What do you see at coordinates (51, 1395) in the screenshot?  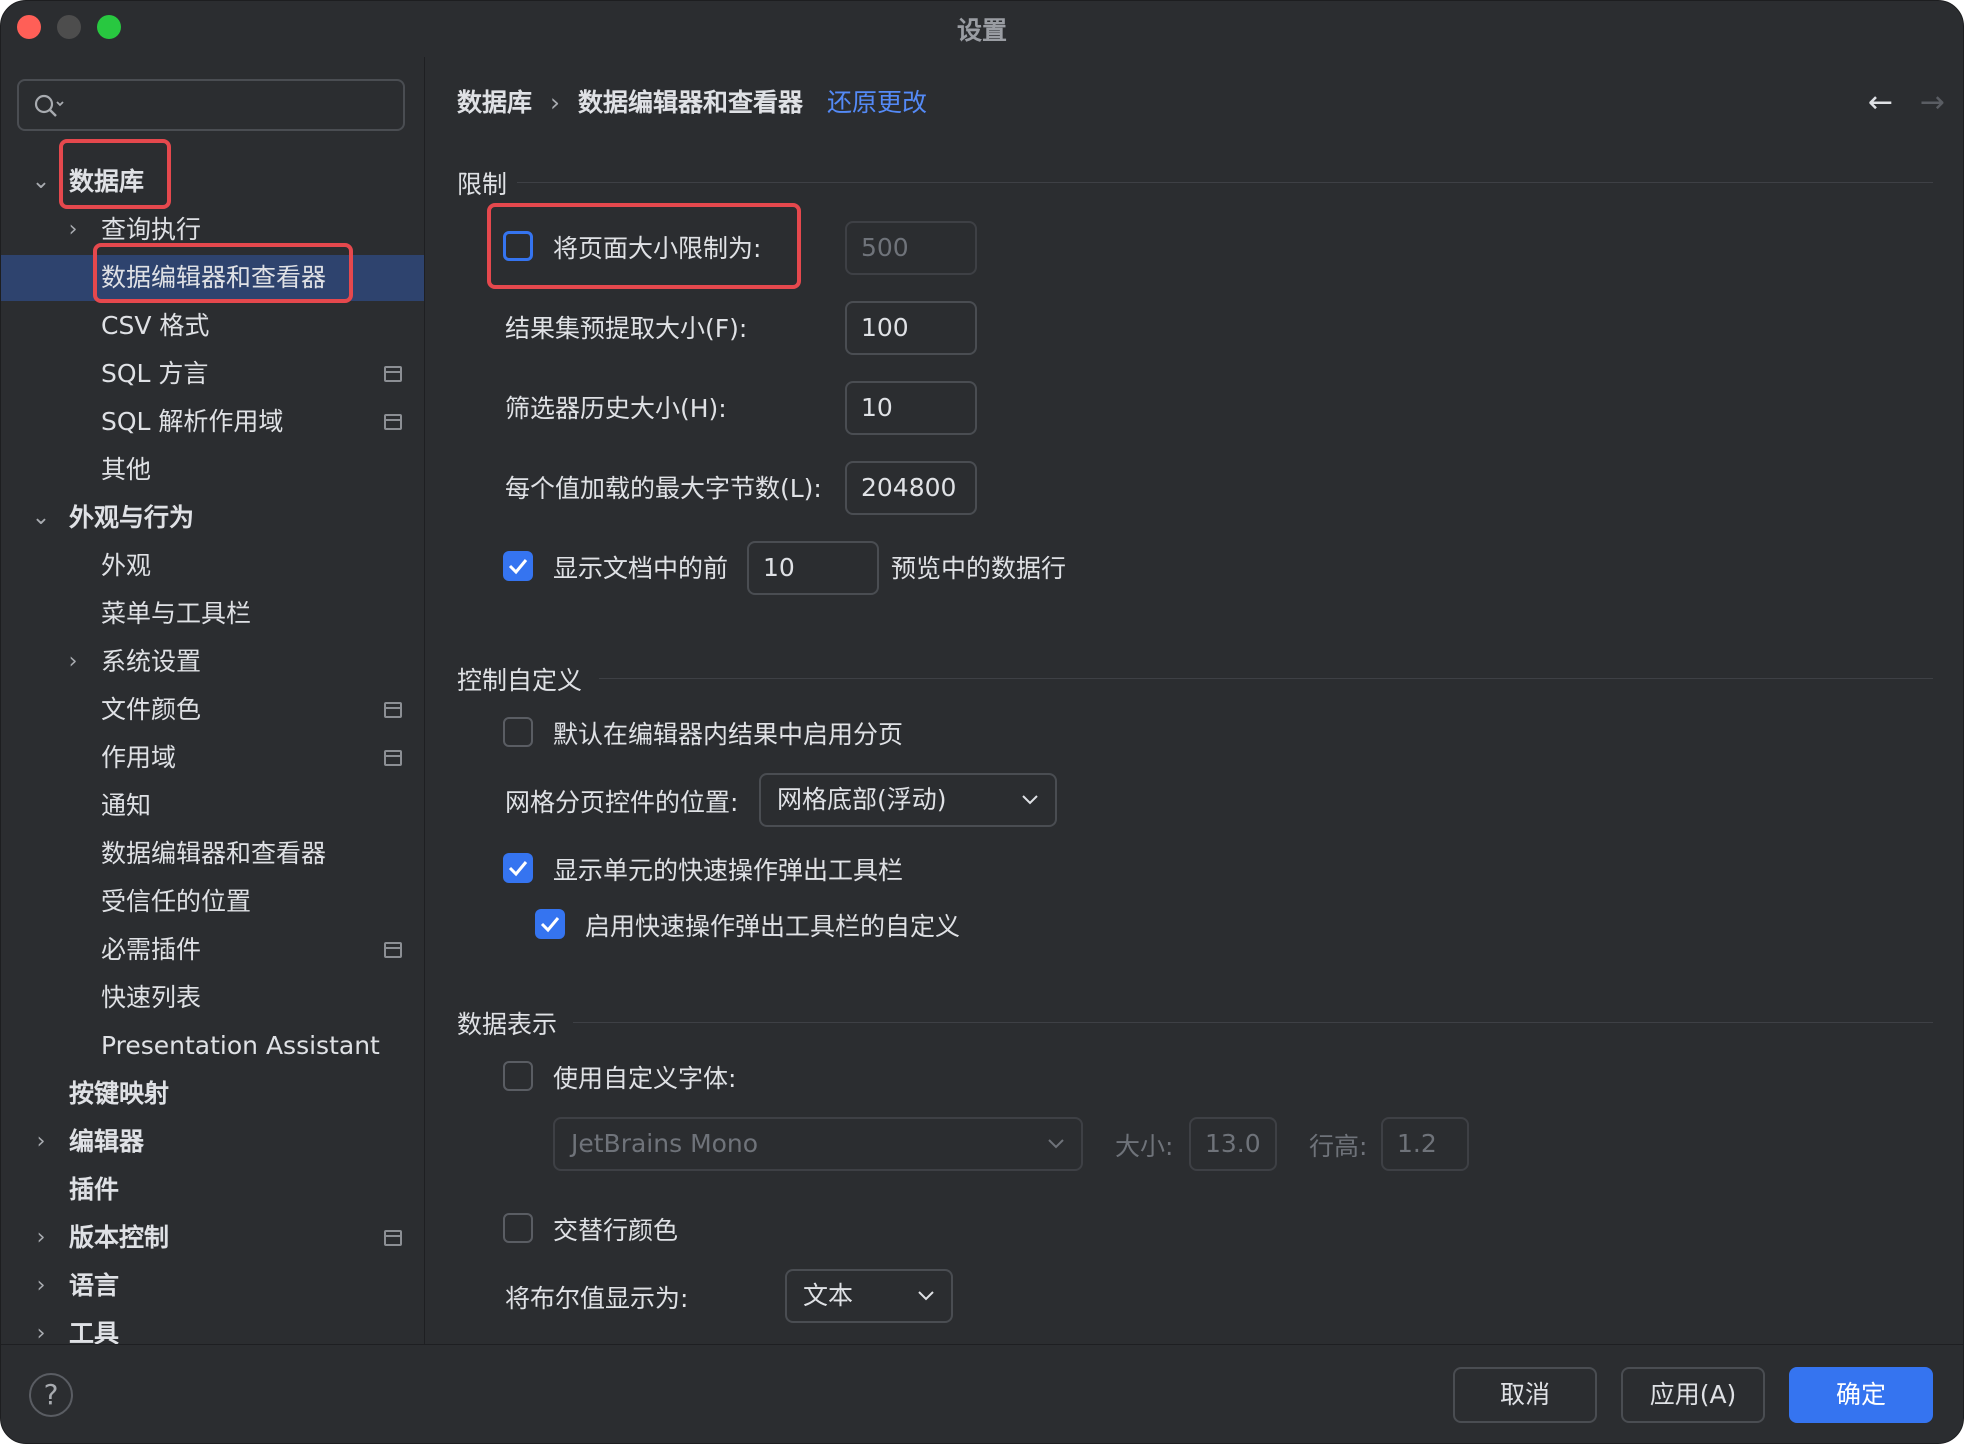 I see `help-button: ?` at bounding box center [51, 1395].